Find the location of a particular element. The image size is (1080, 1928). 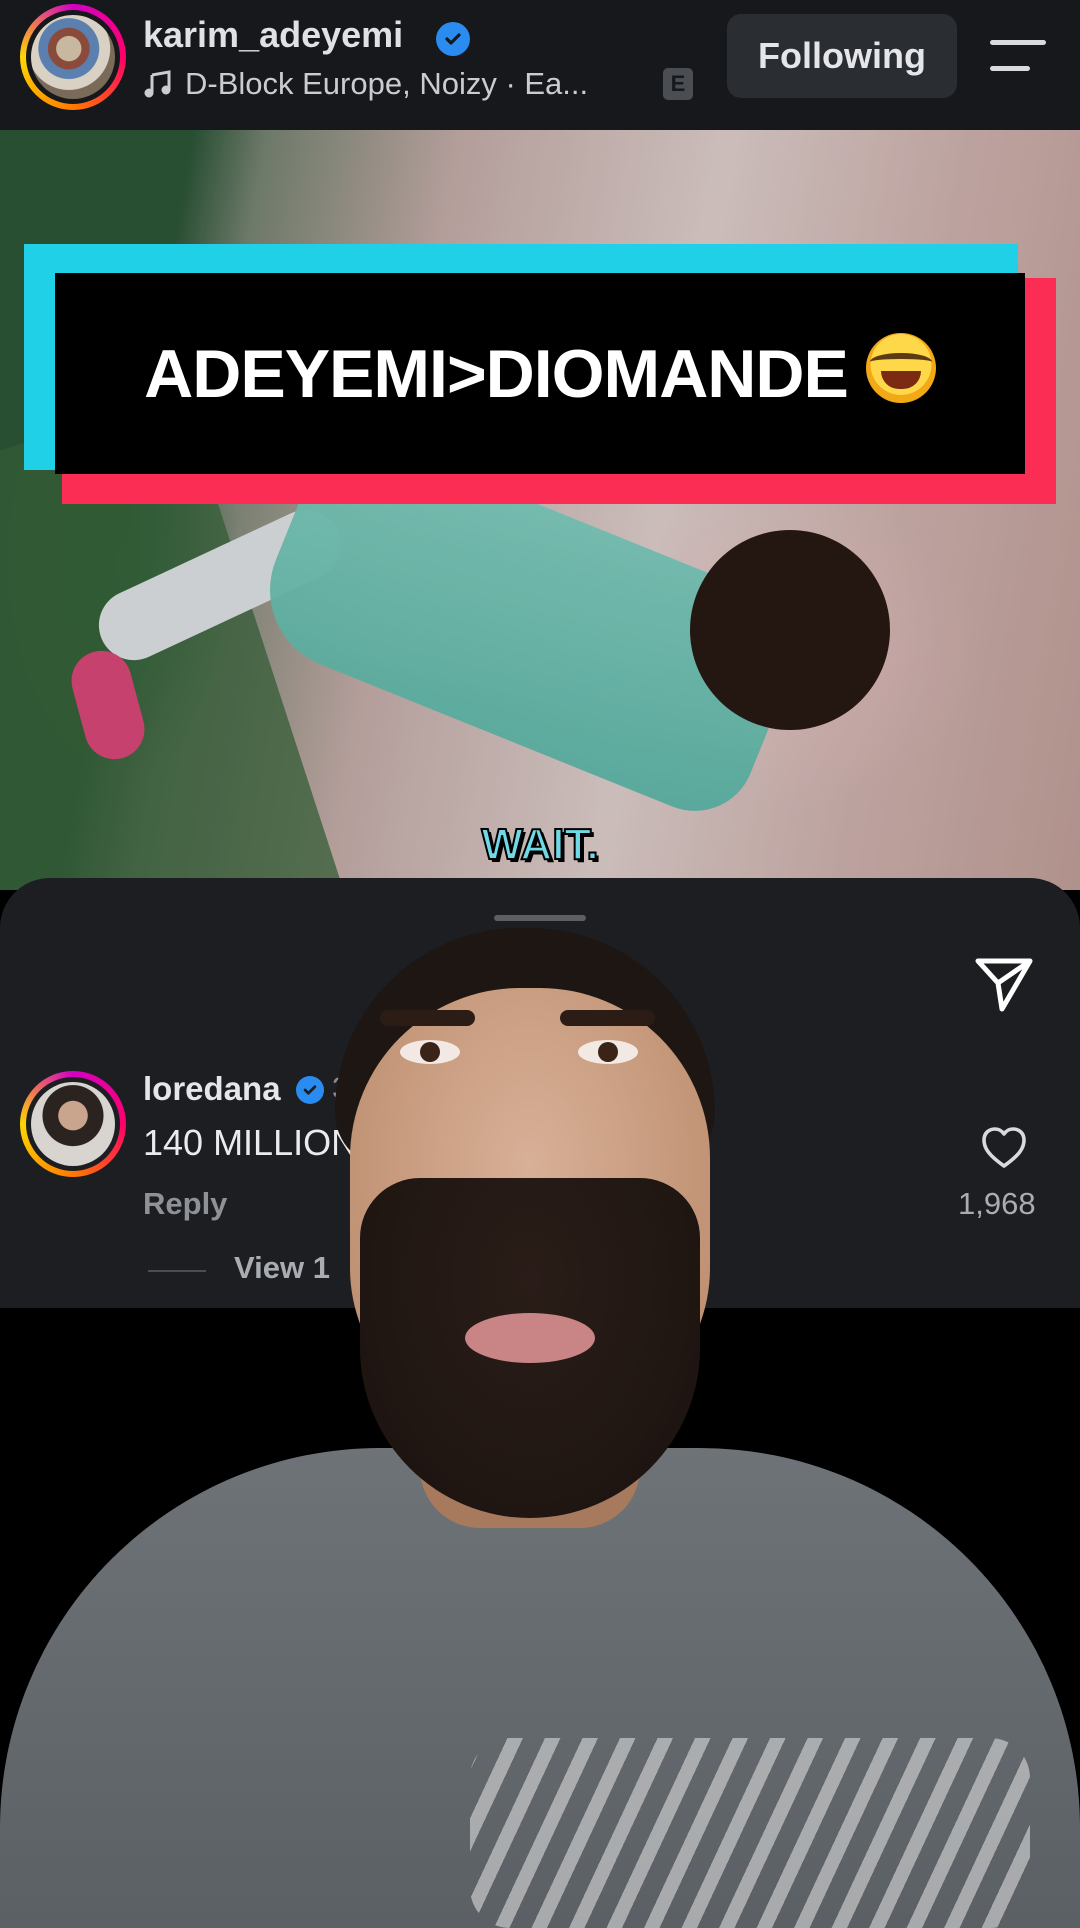

face-with-tears-of-joy-icon is located at coordinates (900, 367).